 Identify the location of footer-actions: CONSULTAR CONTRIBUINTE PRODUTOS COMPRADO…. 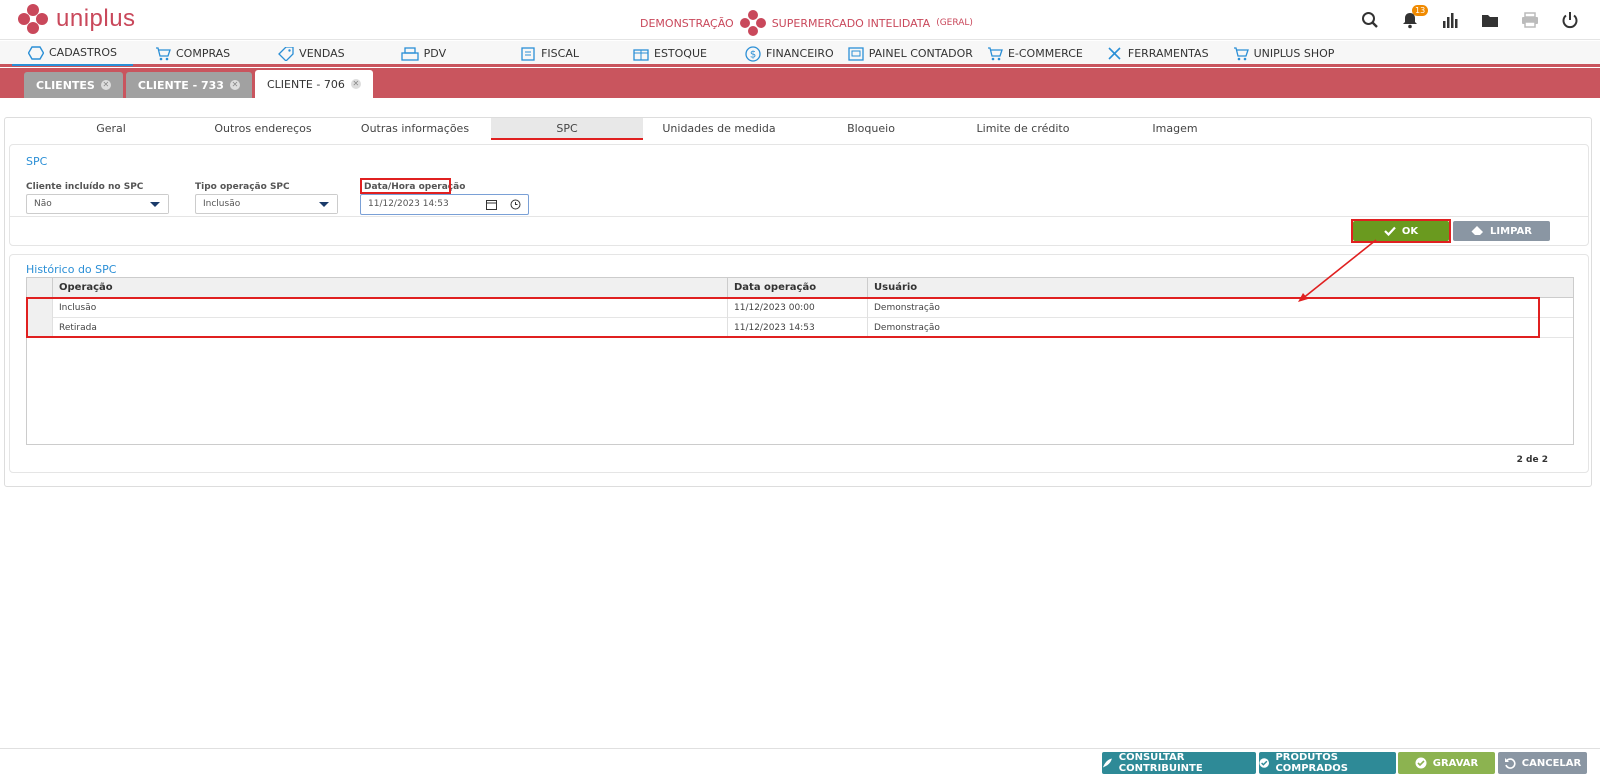
(800, 762).